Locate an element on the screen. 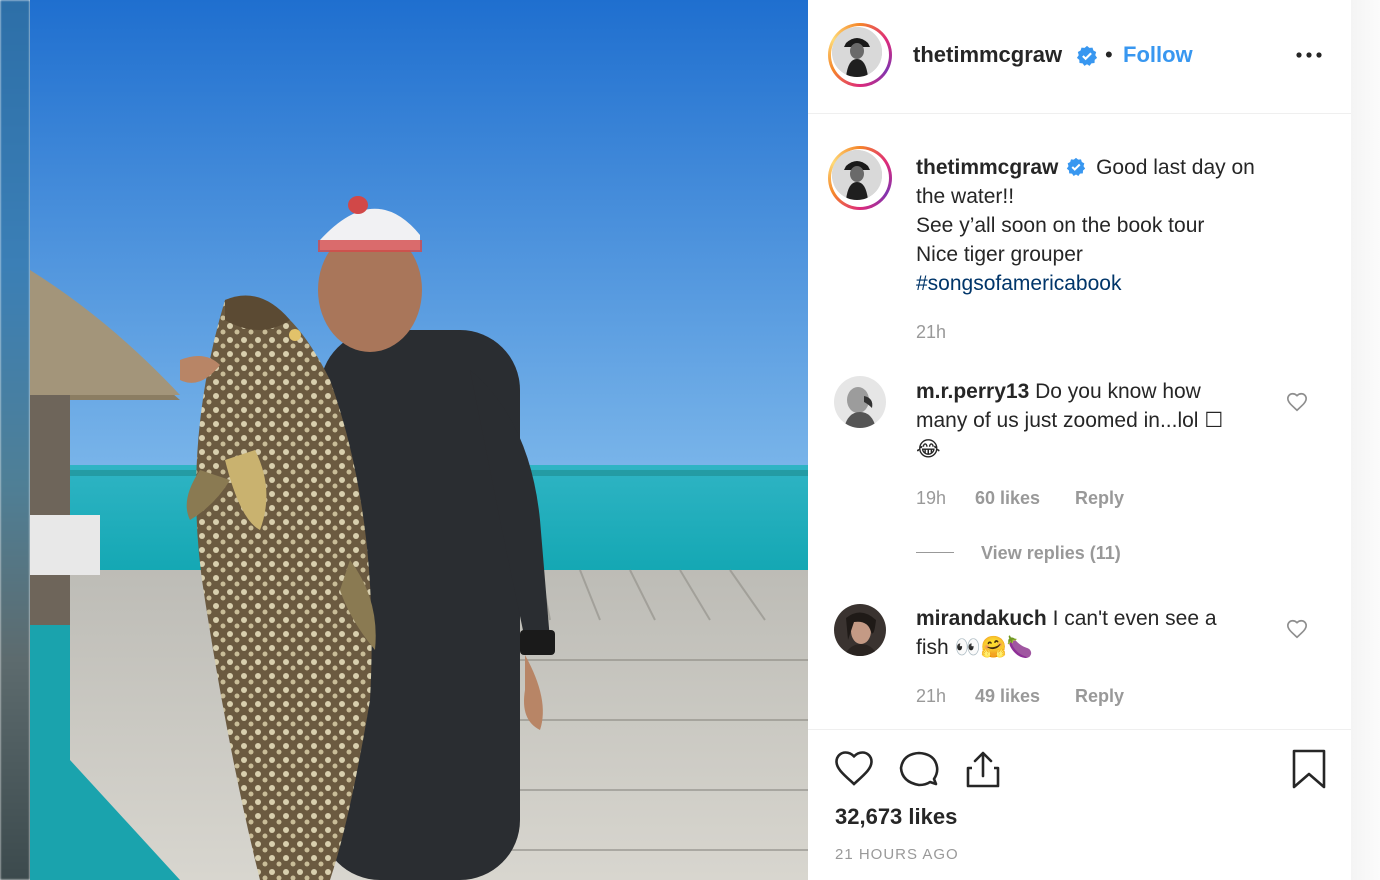 The height and width of the screenshot is (880, 1380). comment-line: I can't even see a is located at coordinates (1134, 618).